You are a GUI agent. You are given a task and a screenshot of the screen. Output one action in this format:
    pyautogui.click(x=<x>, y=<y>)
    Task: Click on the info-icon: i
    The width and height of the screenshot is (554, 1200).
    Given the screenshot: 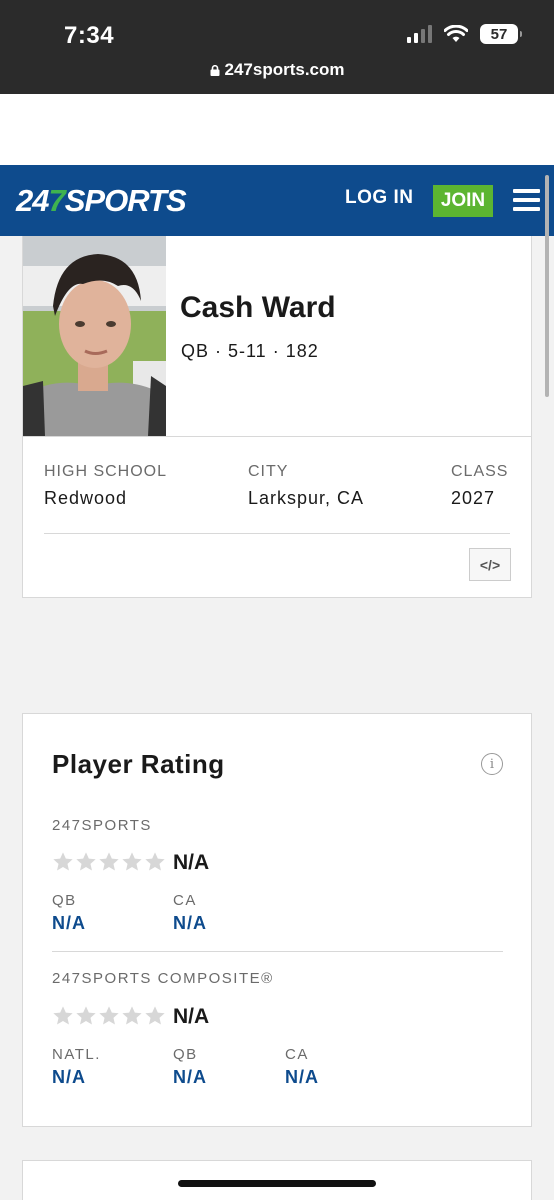 What is the action you would take?
    pyautogui.click(x=492, y=764)
    